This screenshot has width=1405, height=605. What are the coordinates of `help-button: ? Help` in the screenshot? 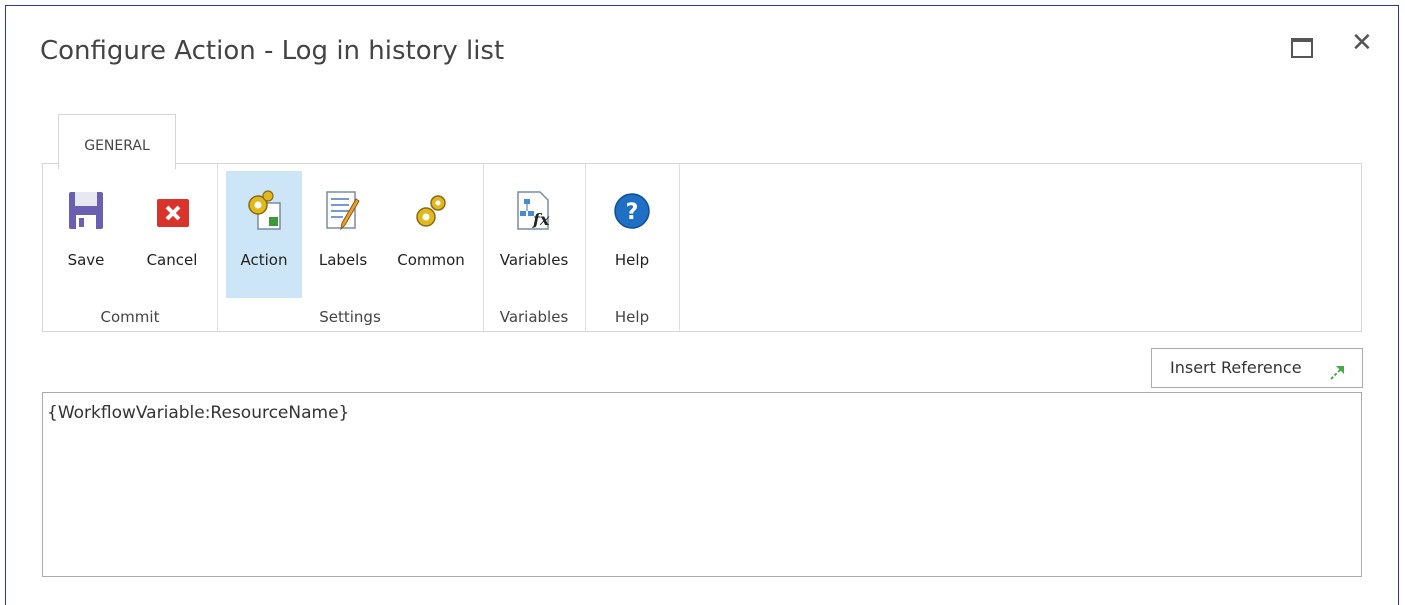 It's located at (632, 234).